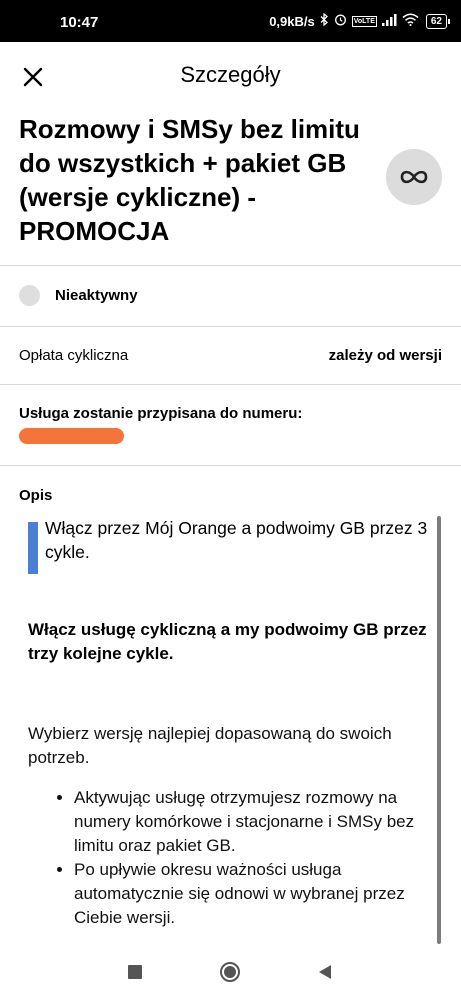 The image size is (461, 999). Describe the element at coordinates (71, 436) in the screenshot. I see `redacted-phone-number` at that location.